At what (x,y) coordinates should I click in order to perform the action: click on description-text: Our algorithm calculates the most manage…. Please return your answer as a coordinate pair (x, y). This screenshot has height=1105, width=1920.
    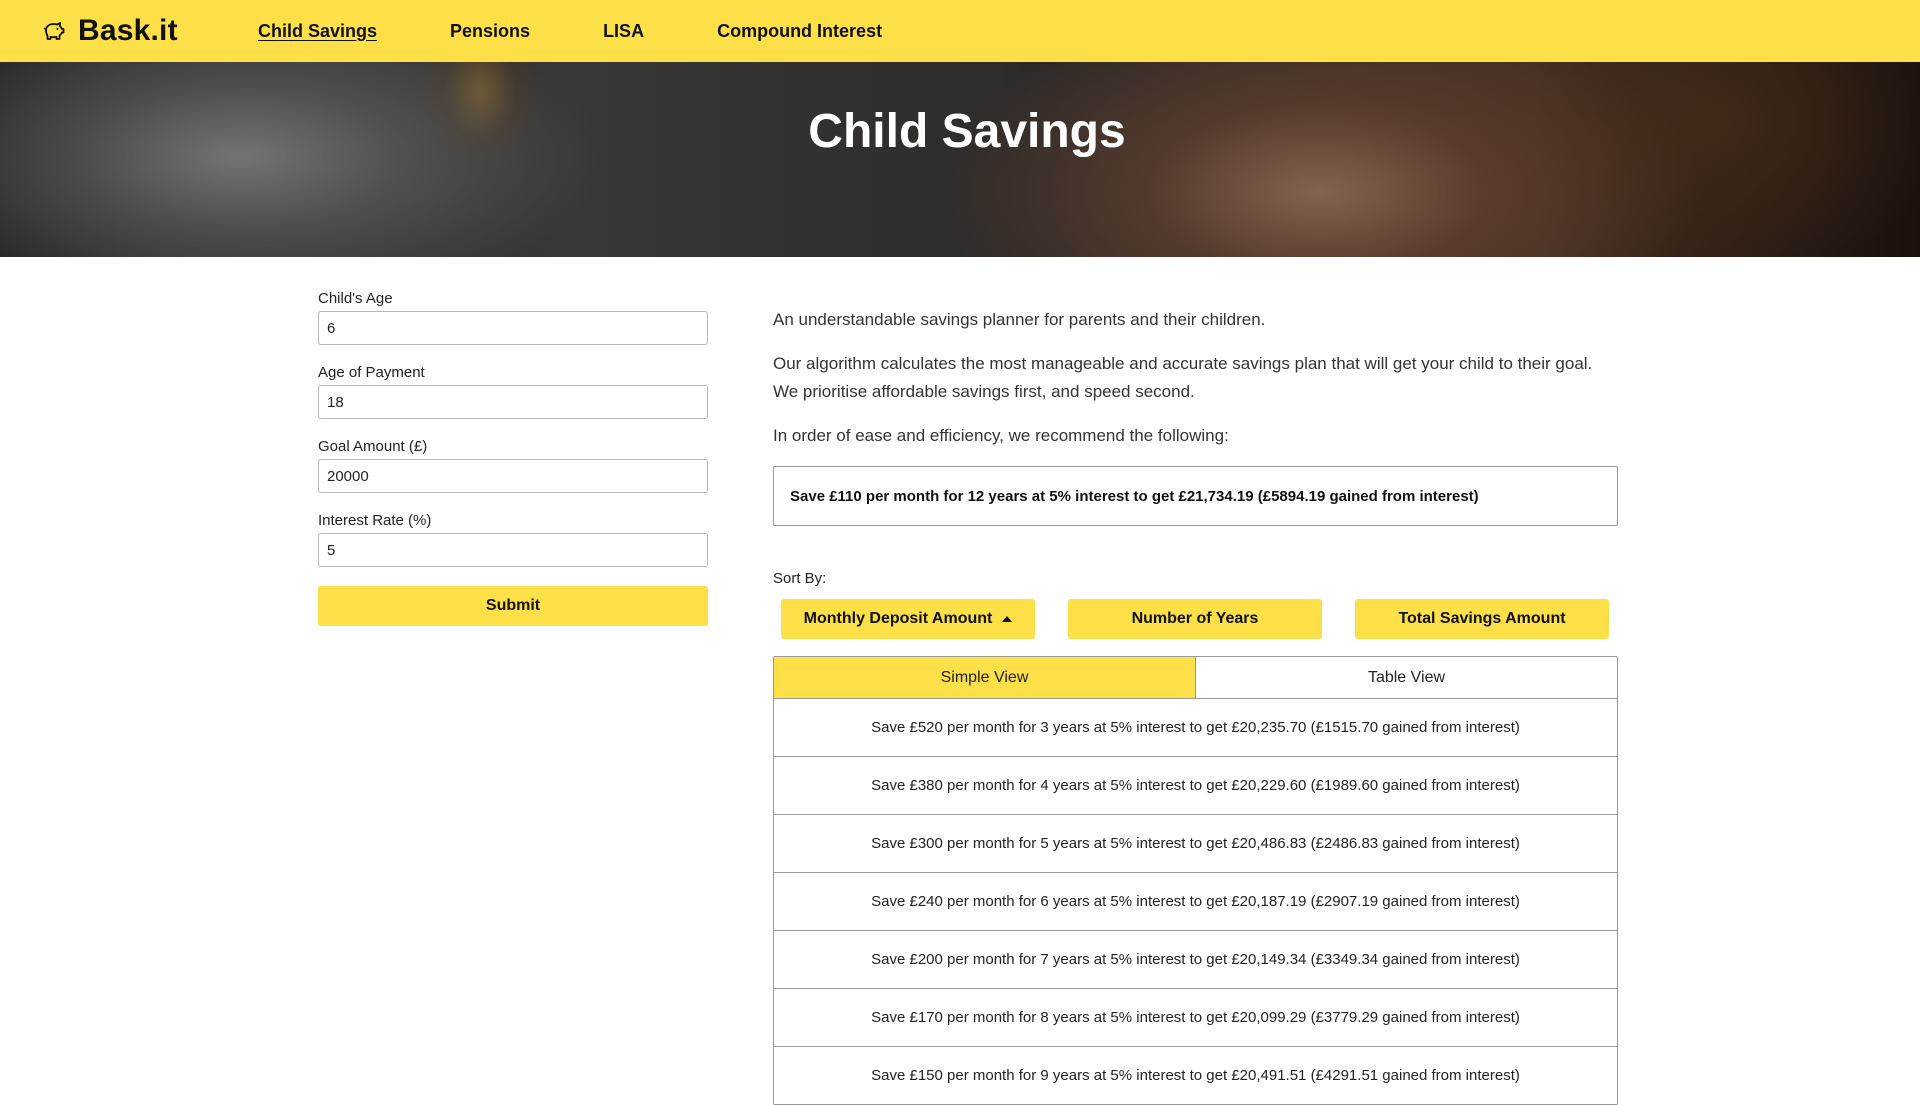
    Looking at the image, I should click on (1183, 377).